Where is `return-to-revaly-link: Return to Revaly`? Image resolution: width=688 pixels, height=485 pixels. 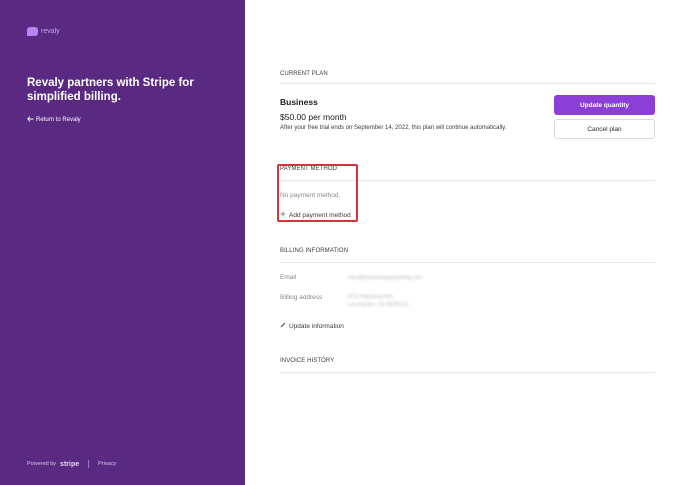 return-to-revaly-link: Return to Revaly is located at coordinates (54, 120).